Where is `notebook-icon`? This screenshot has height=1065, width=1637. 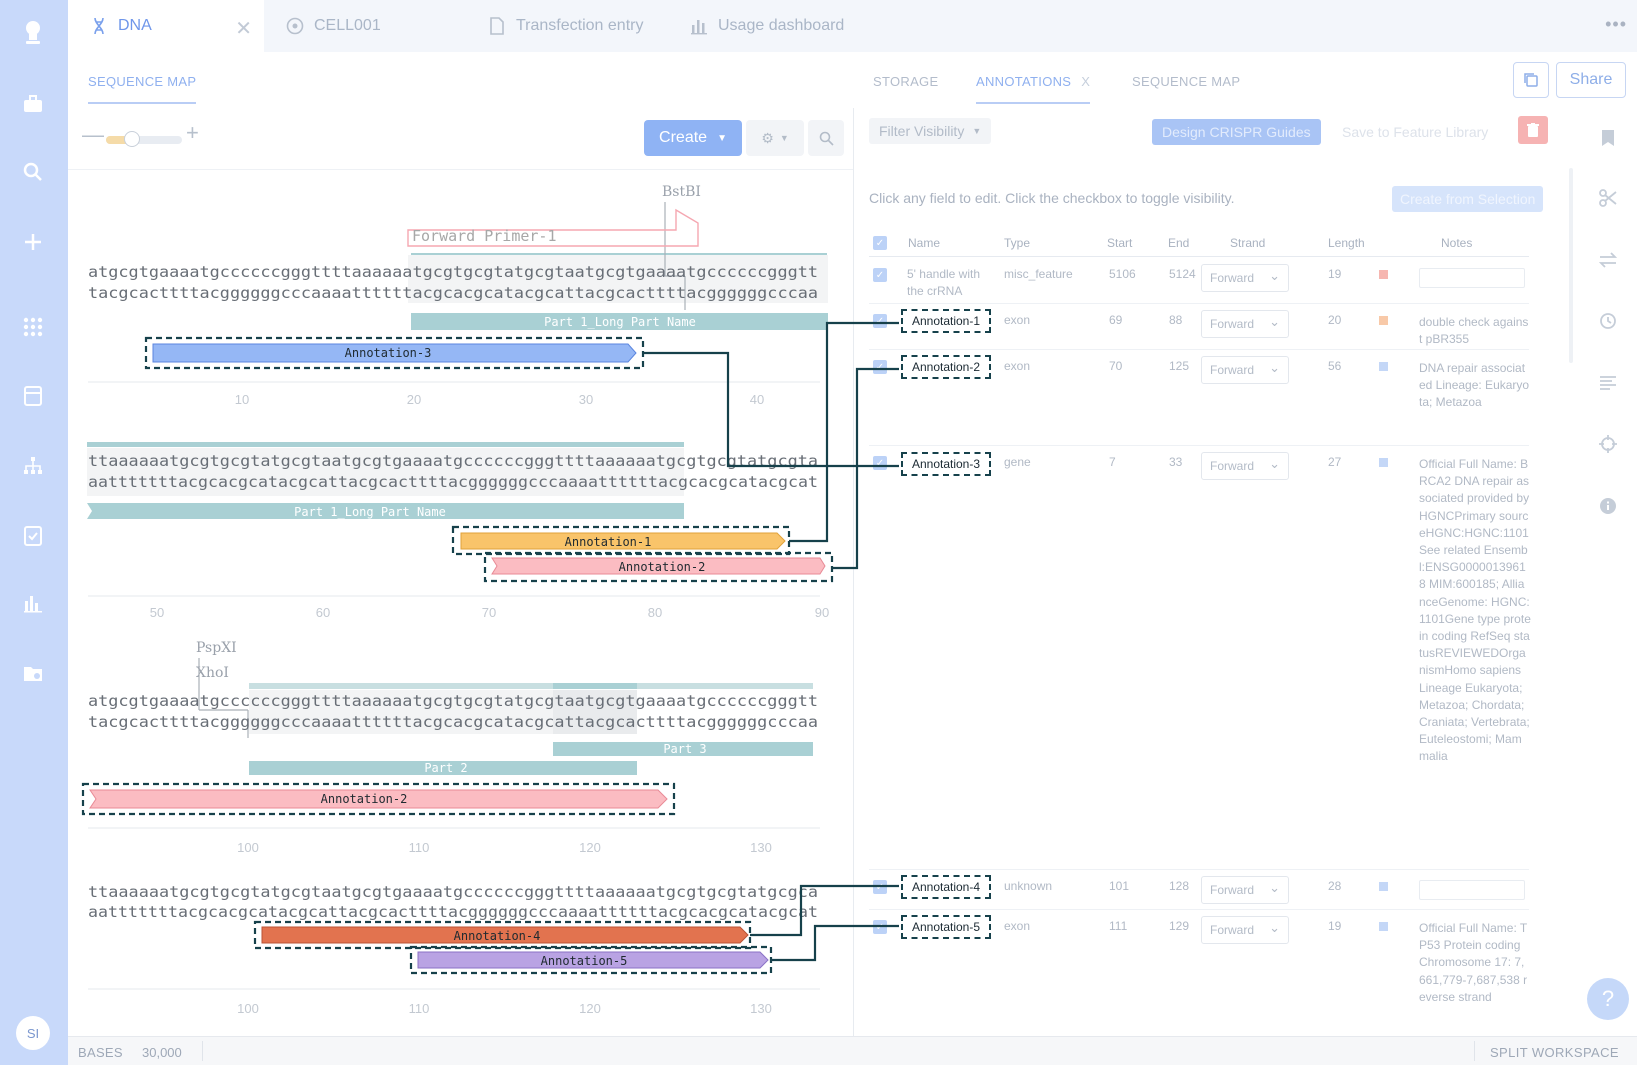 notebook-icon is located at coordinates (33, 396).